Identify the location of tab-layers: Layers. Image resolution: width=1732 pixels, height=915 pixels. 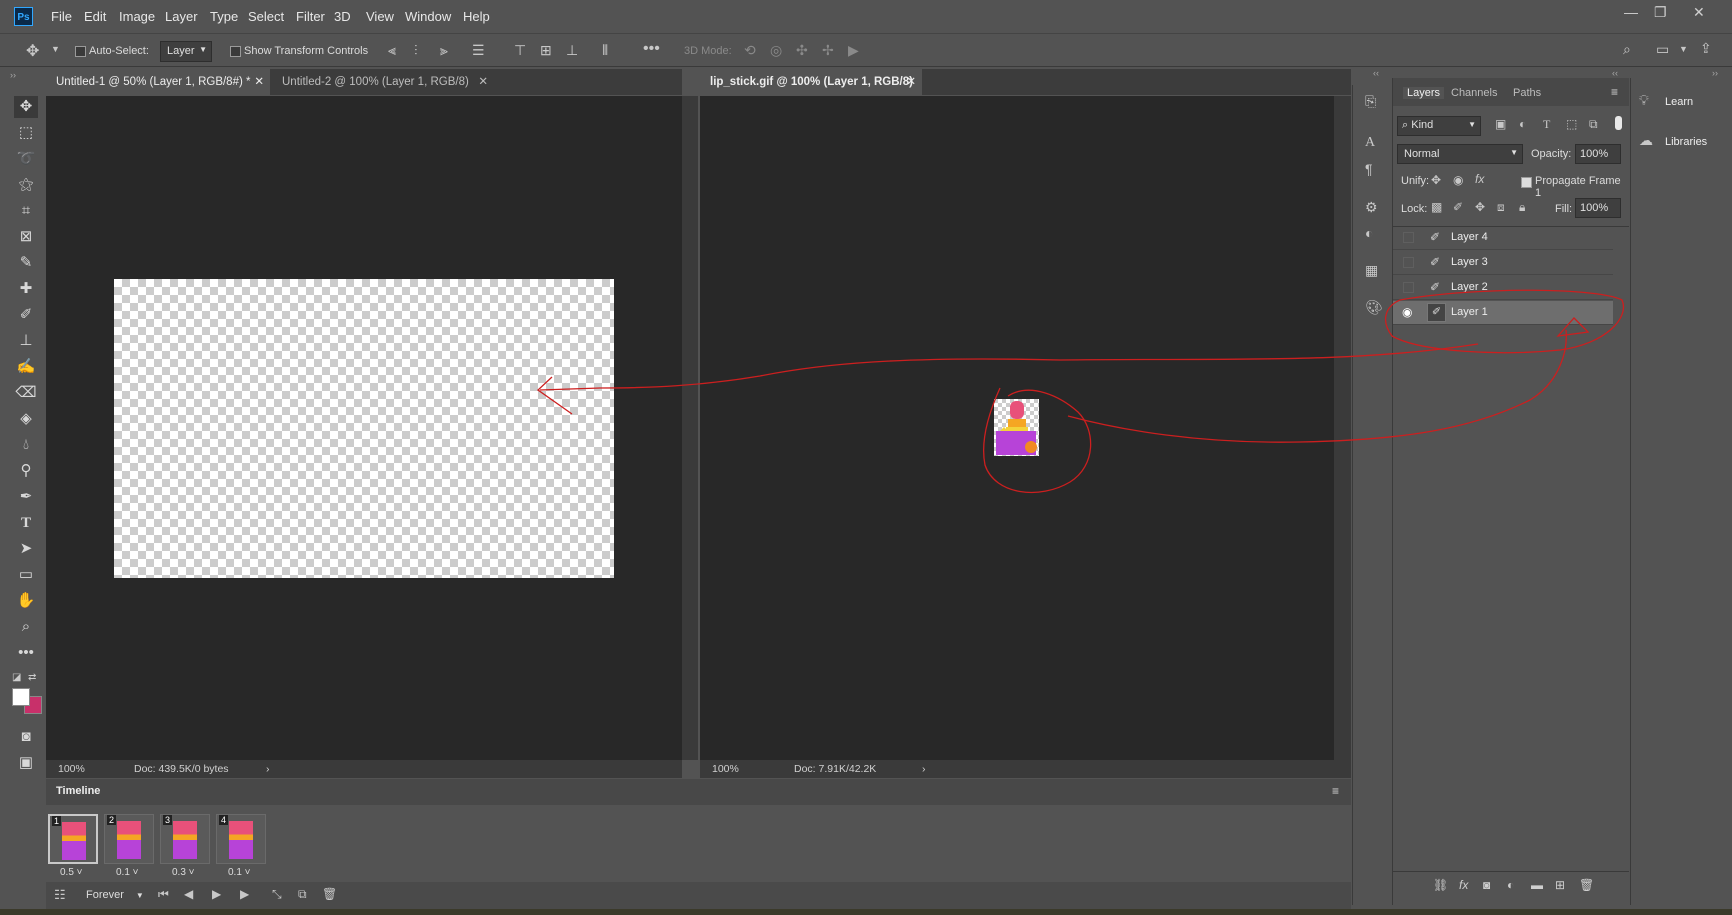
(1424, 93).